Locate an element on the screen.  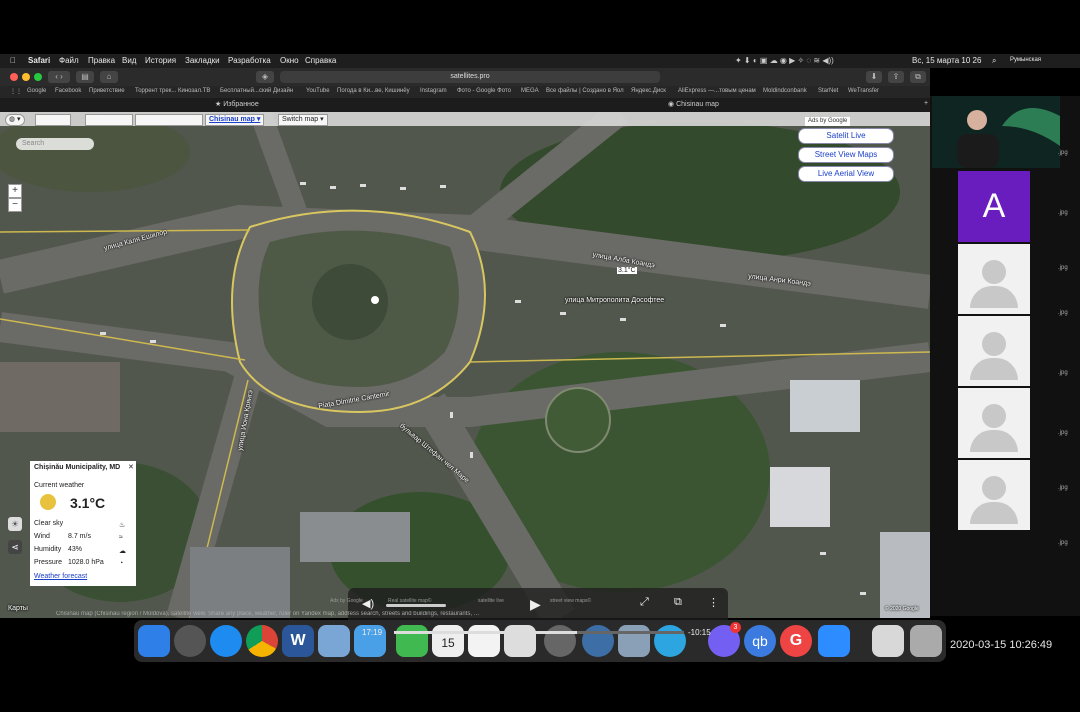
fav-item: AliExpress —...товым ценам is located at coordinates (717, 91).